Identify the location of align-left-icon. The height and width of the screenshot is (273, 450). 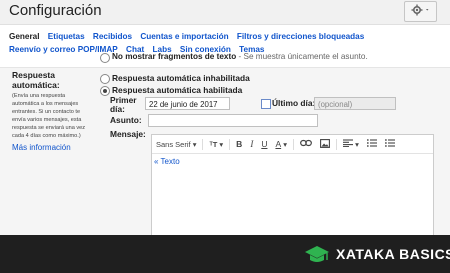
(347, 144).